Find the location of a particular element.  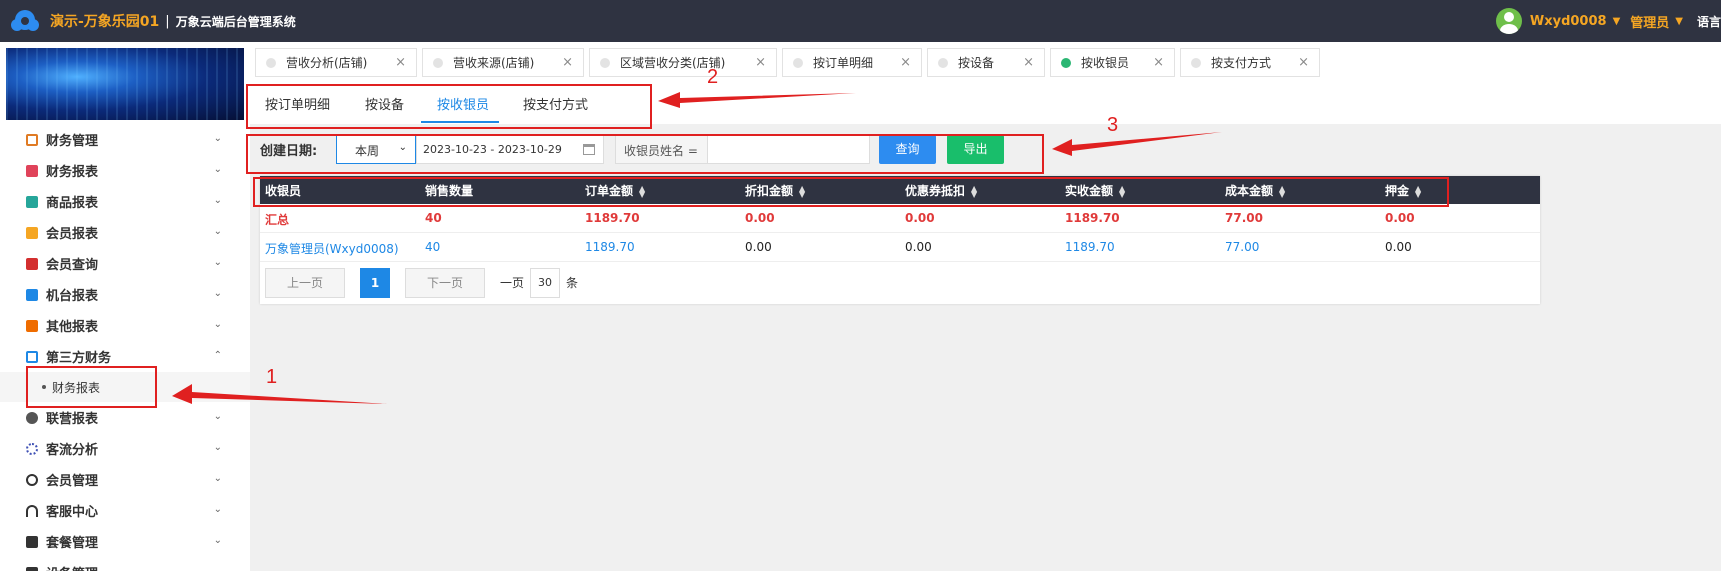

sidebar-item-finance-report: 财务报表 ⌄ is located at coordinates (125, 170).